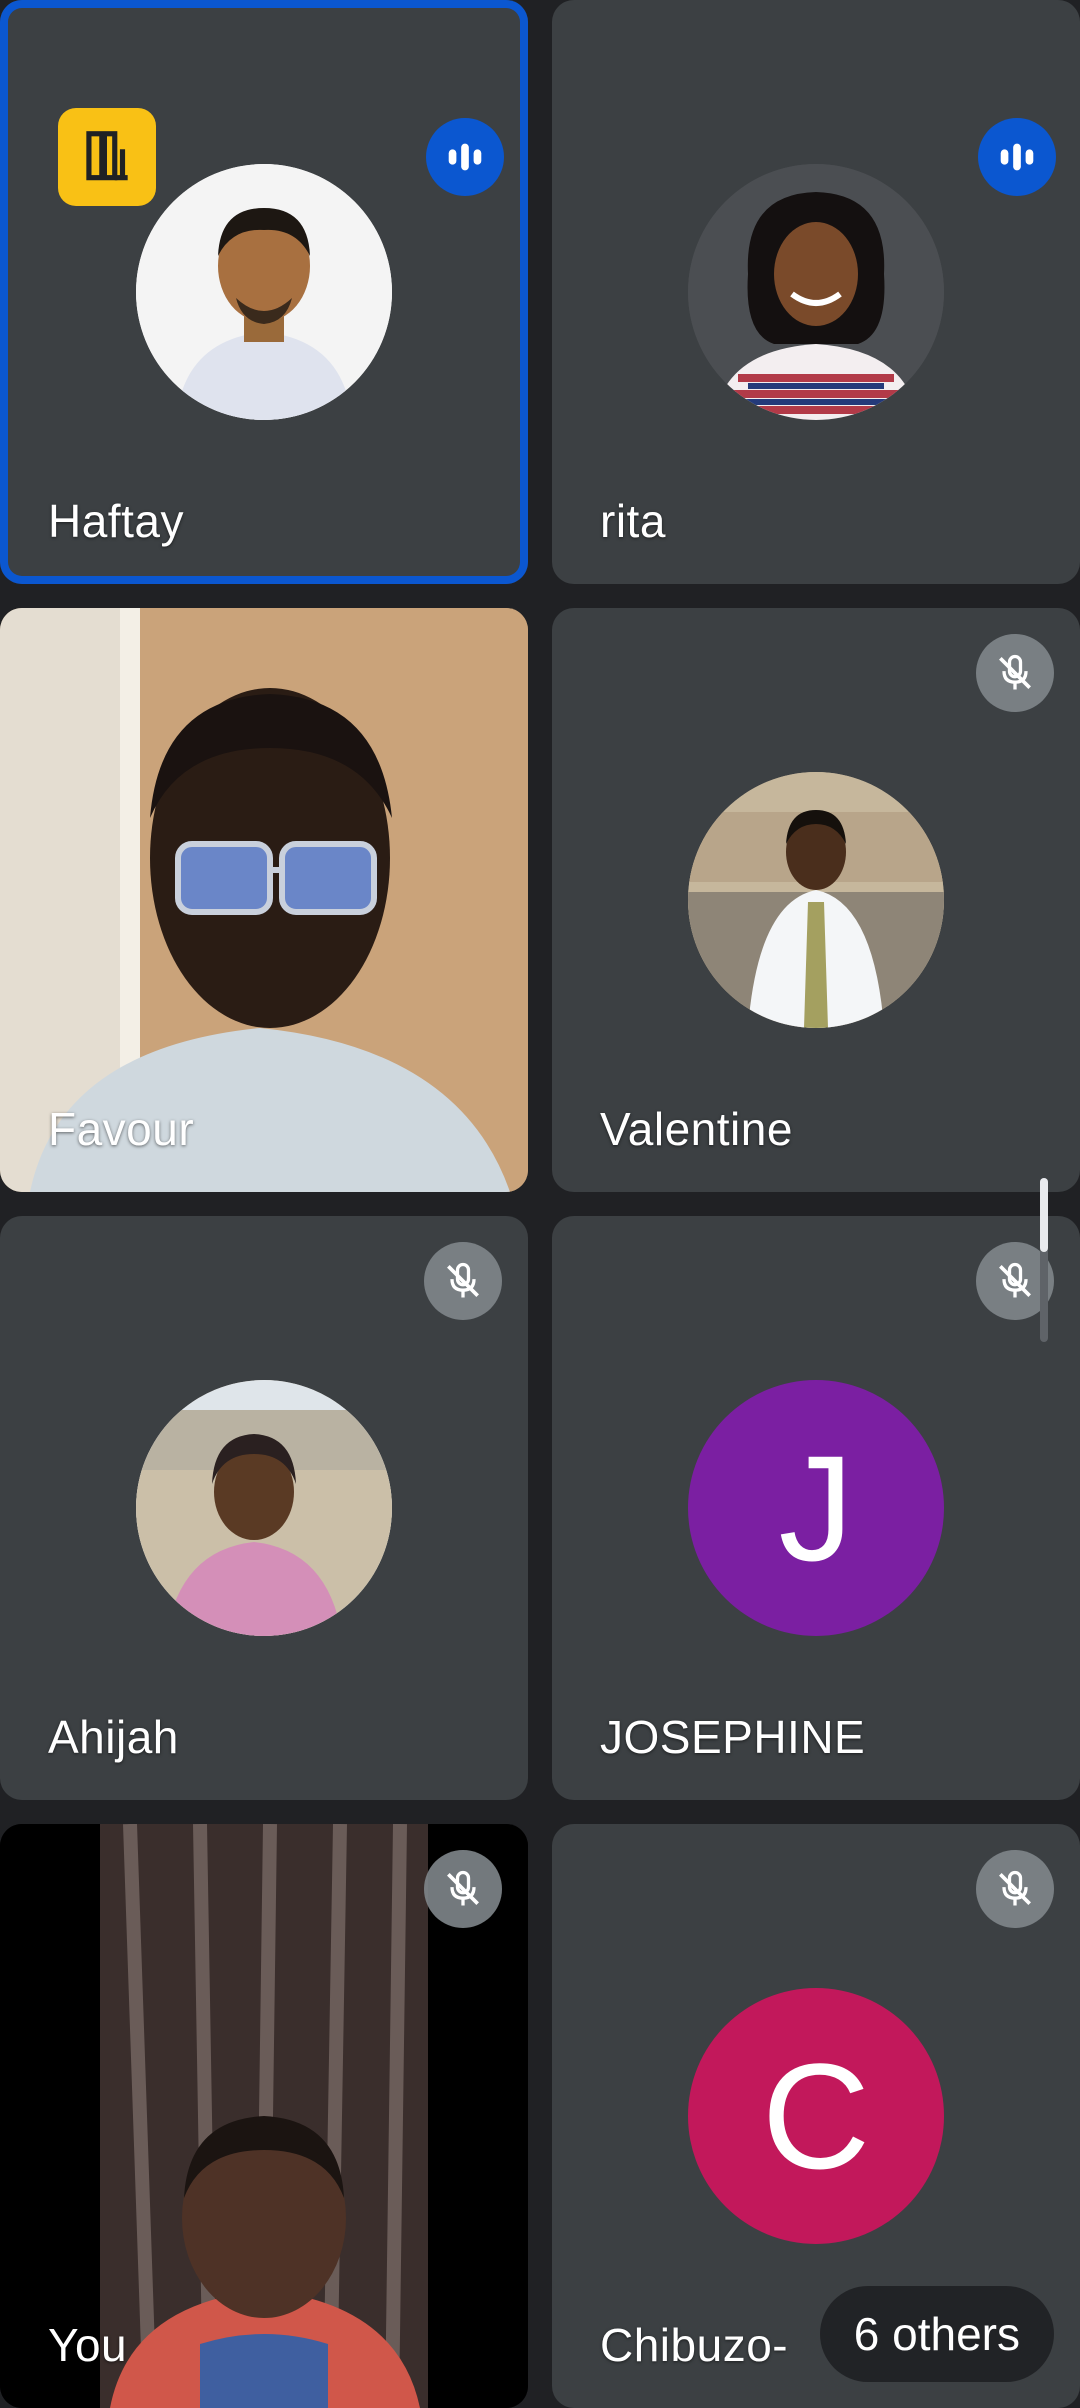 The image size is (1080, 2408). What do you see at coordinates (696, 1129) in the screenshot?
I see `participant-name: Valentine` at bounding box center [696, 1129].